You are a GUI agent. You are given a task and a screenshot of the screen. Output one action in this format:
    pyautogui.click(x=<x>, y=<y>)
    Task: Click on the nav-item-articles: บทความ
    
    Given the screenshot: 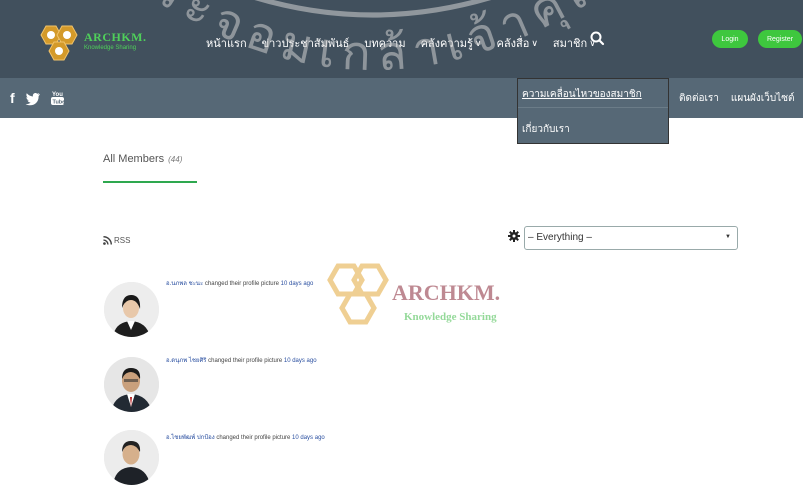 What is the action you would take?
    pyautogui.click(x=384, y=43)
    